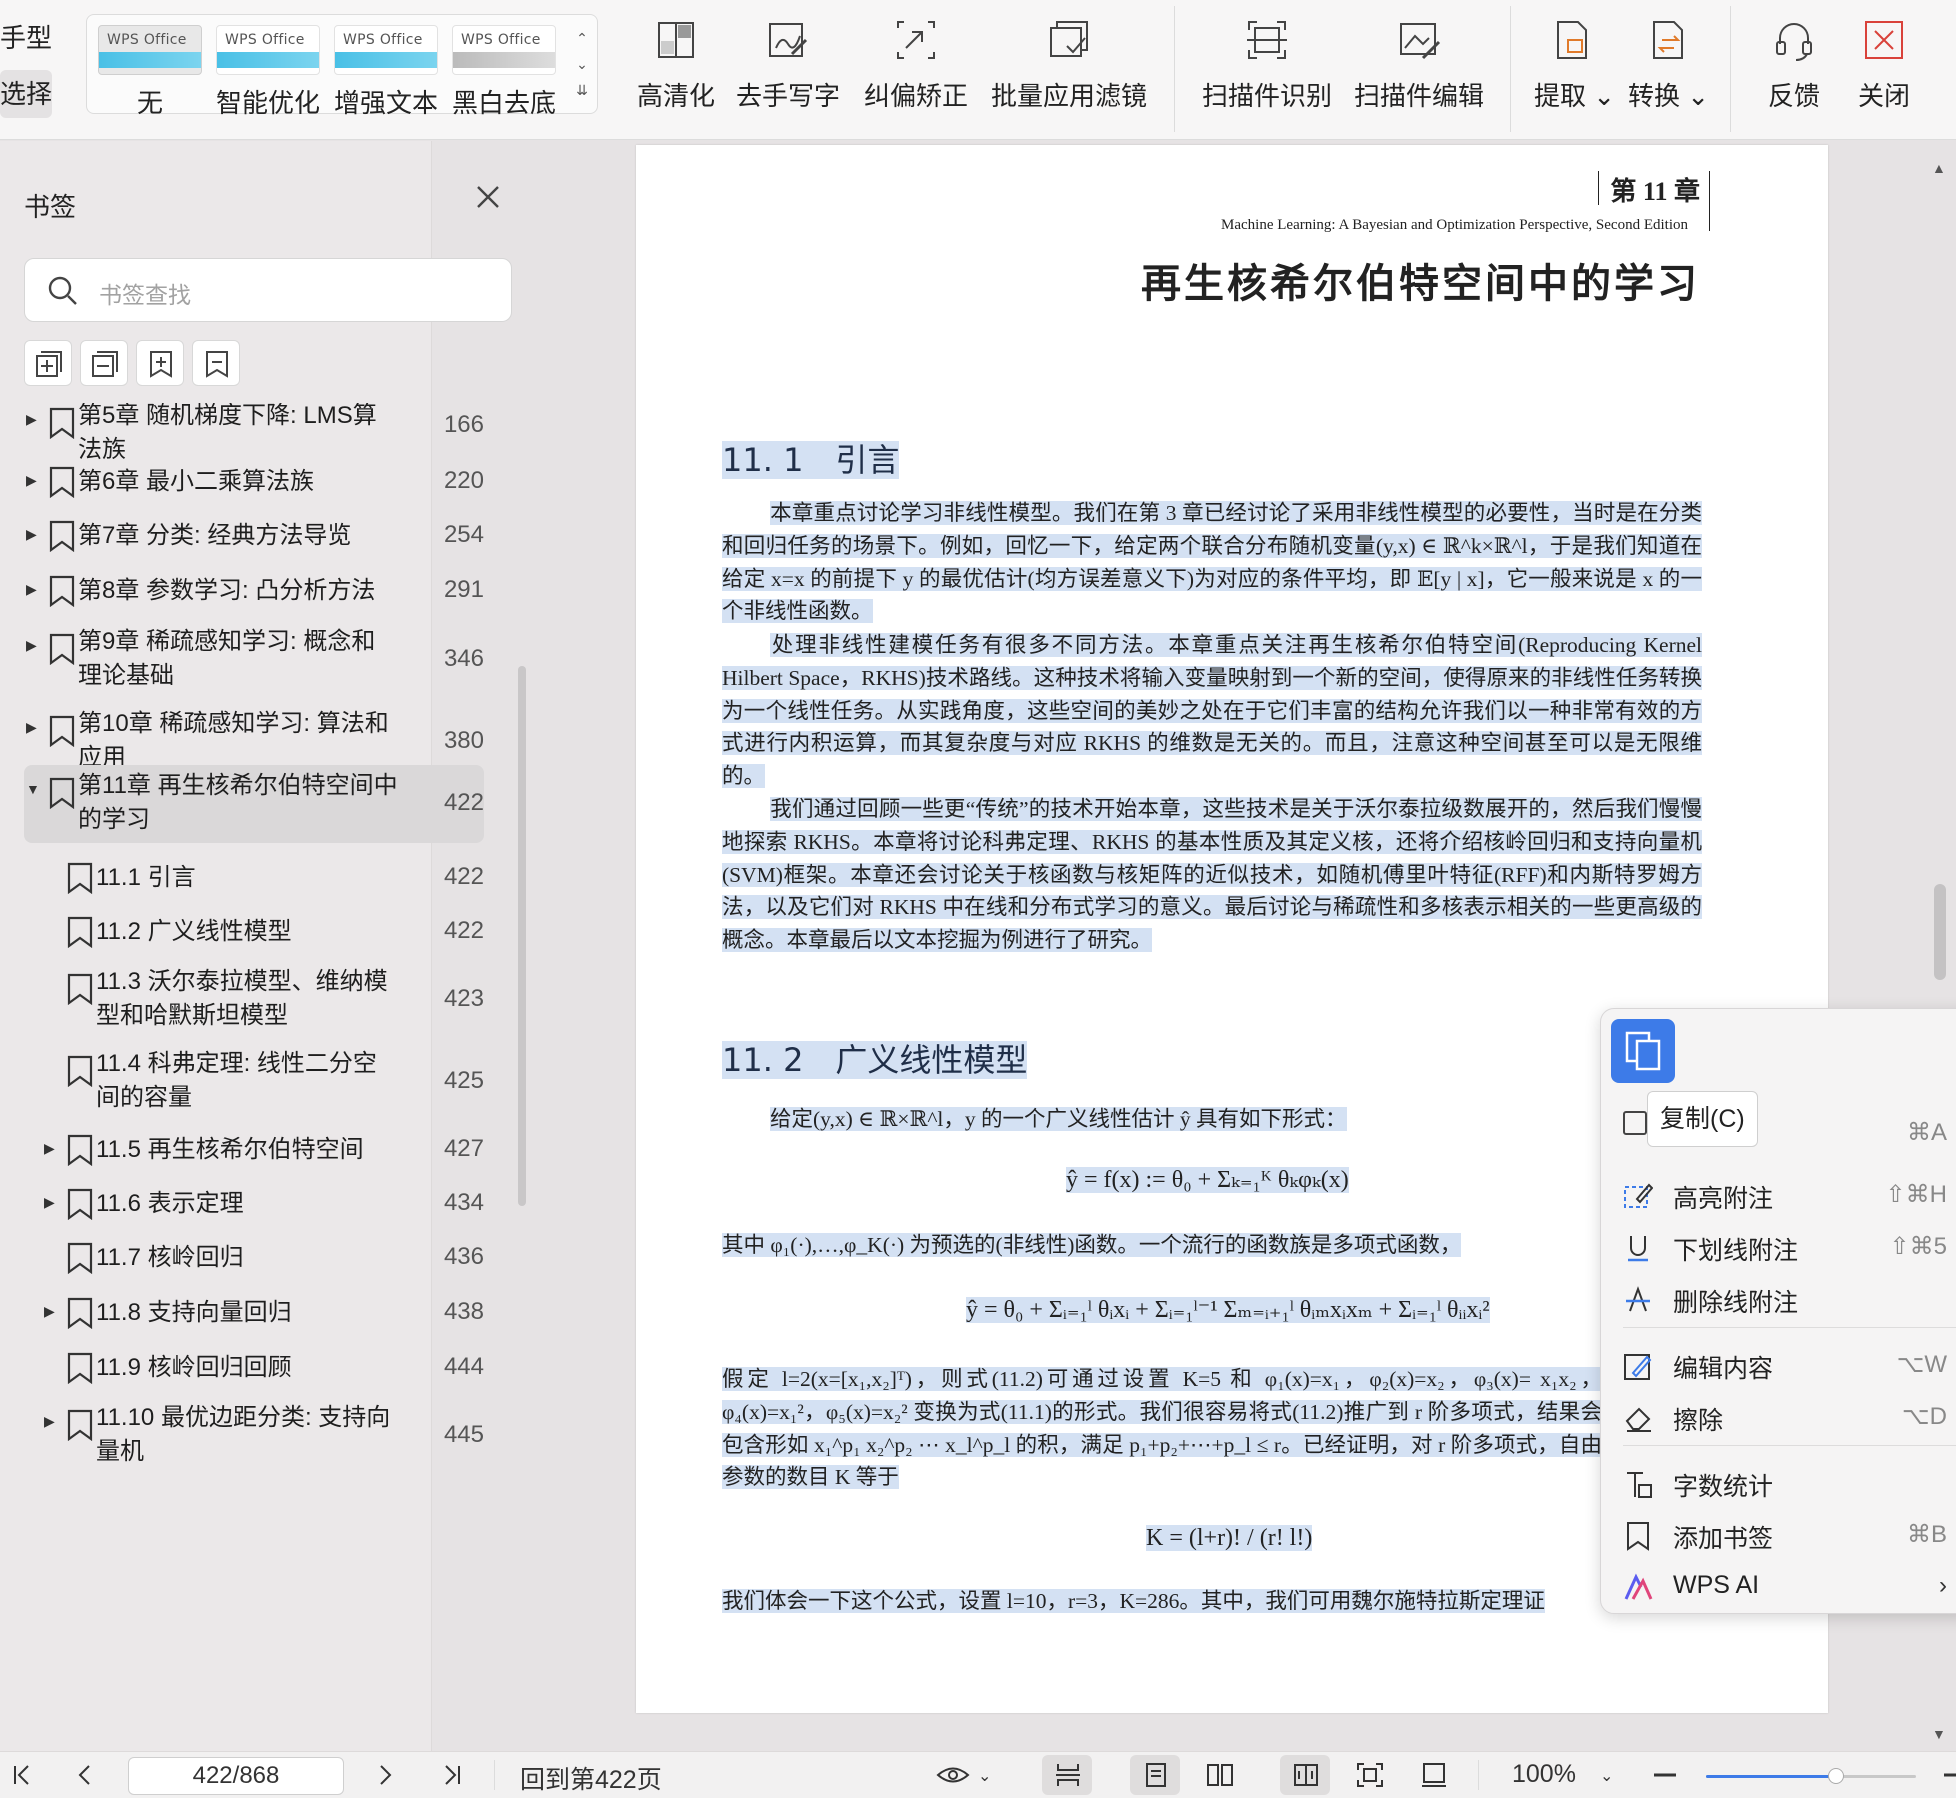 This screenshot has width=1956, height=1798. Describe the element at coordinates (254, 482) in the screenshot. I see `bookmark-item: ▶ 第6章 最小二乘算法族 220` at that location.